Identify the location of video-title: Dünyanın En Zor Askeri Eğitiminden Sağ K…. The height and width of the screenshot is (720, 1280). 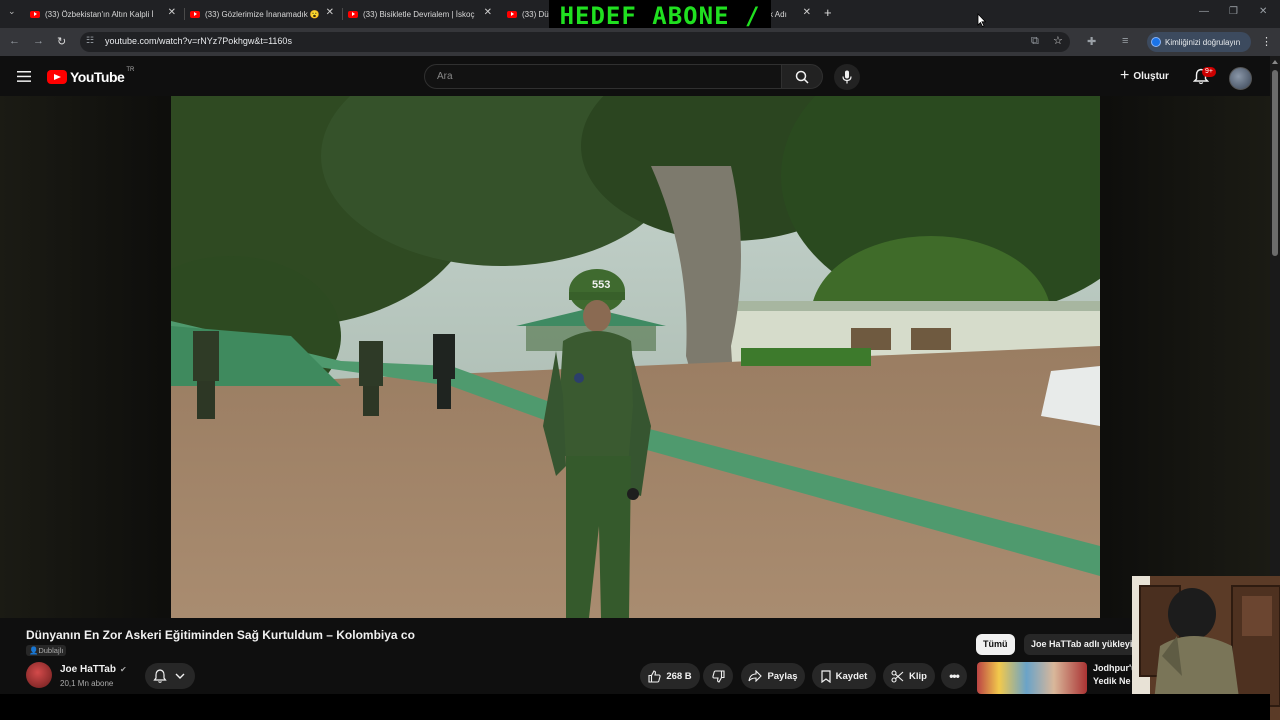
(220, 635).